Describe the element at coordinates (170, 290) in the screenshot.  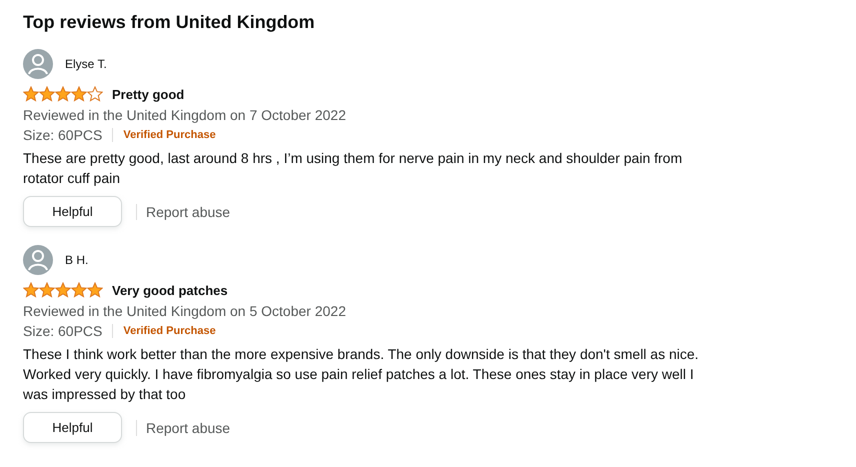
I see `review-title: Very good patches` at that location.